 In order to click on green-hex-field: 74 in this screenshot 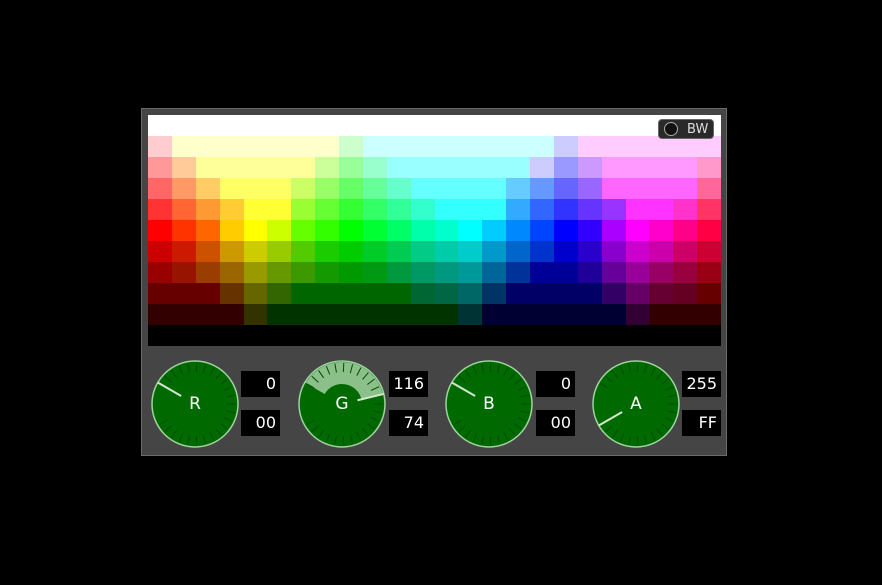, I will do `click(408, 423)`.